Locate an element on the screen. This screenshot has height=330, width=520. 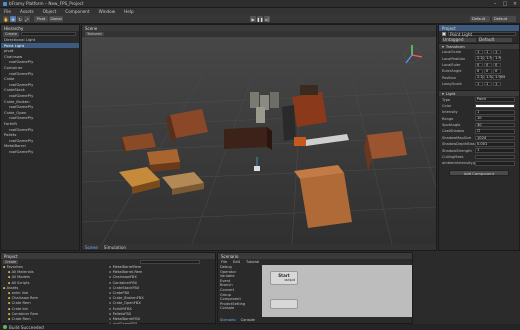
container-model is located at coordinates (248, 138).